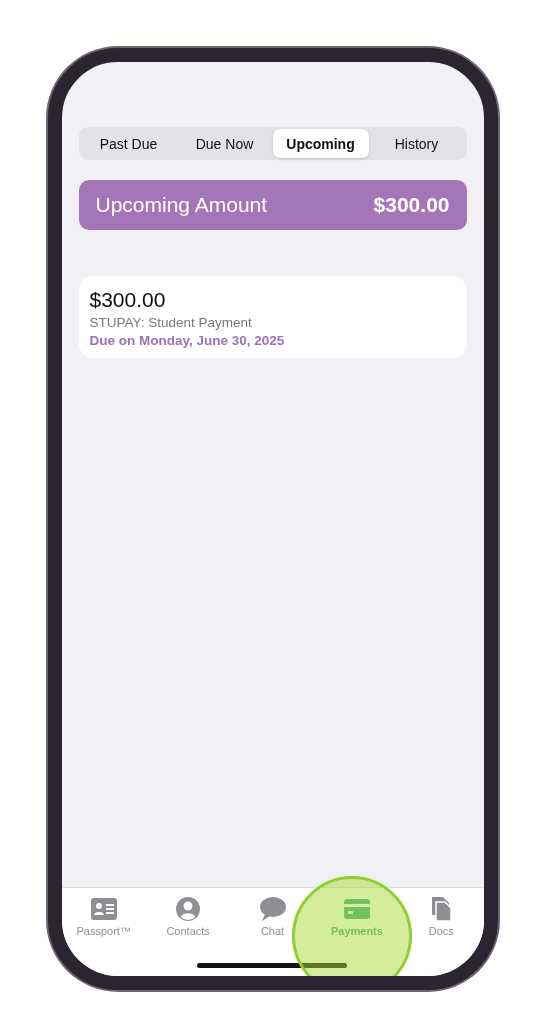  Describe the element at coordinates (181, 205) in the screenshot. I see `summary-label: Upcoming Amount` at that location.